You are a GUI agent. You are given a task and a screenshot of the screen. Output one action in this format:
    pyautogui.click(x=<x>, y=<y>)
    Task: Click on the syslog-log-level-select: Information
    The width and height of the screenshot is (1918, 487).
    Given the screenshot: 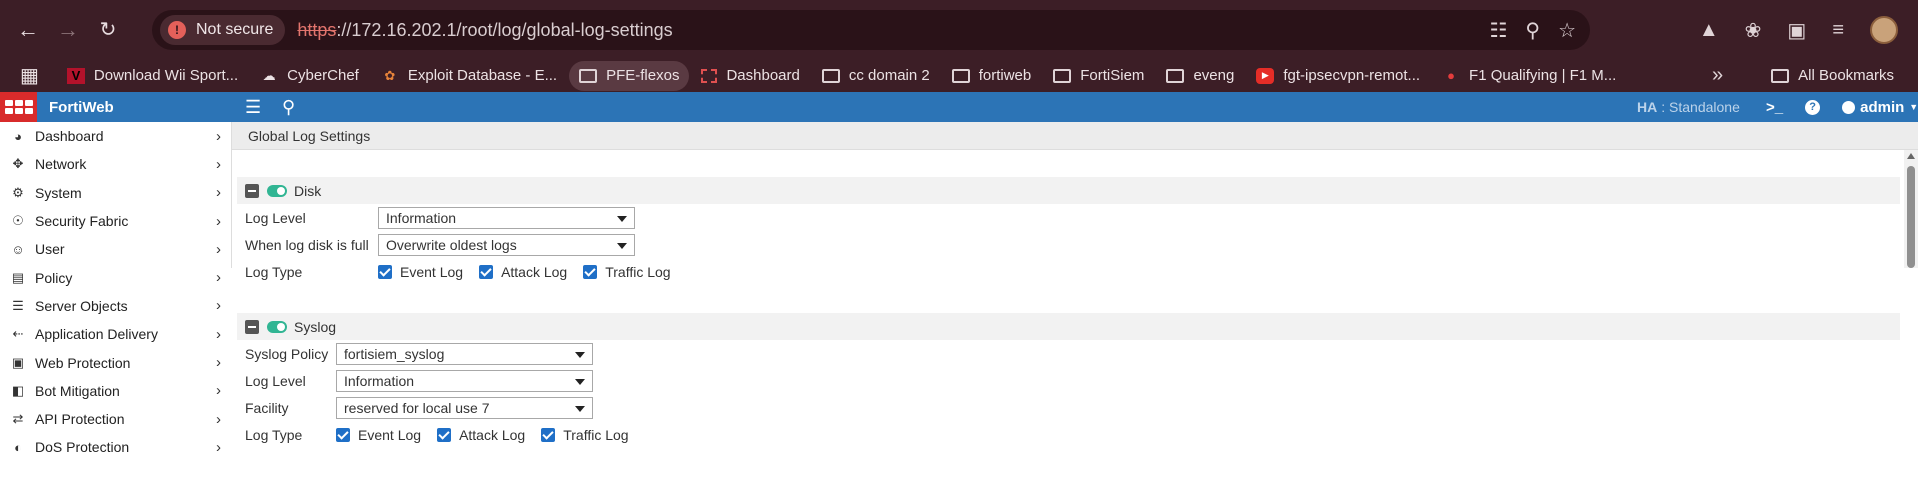 What is the action you would take?
    pyautogui.click(x=464, y=380)
    